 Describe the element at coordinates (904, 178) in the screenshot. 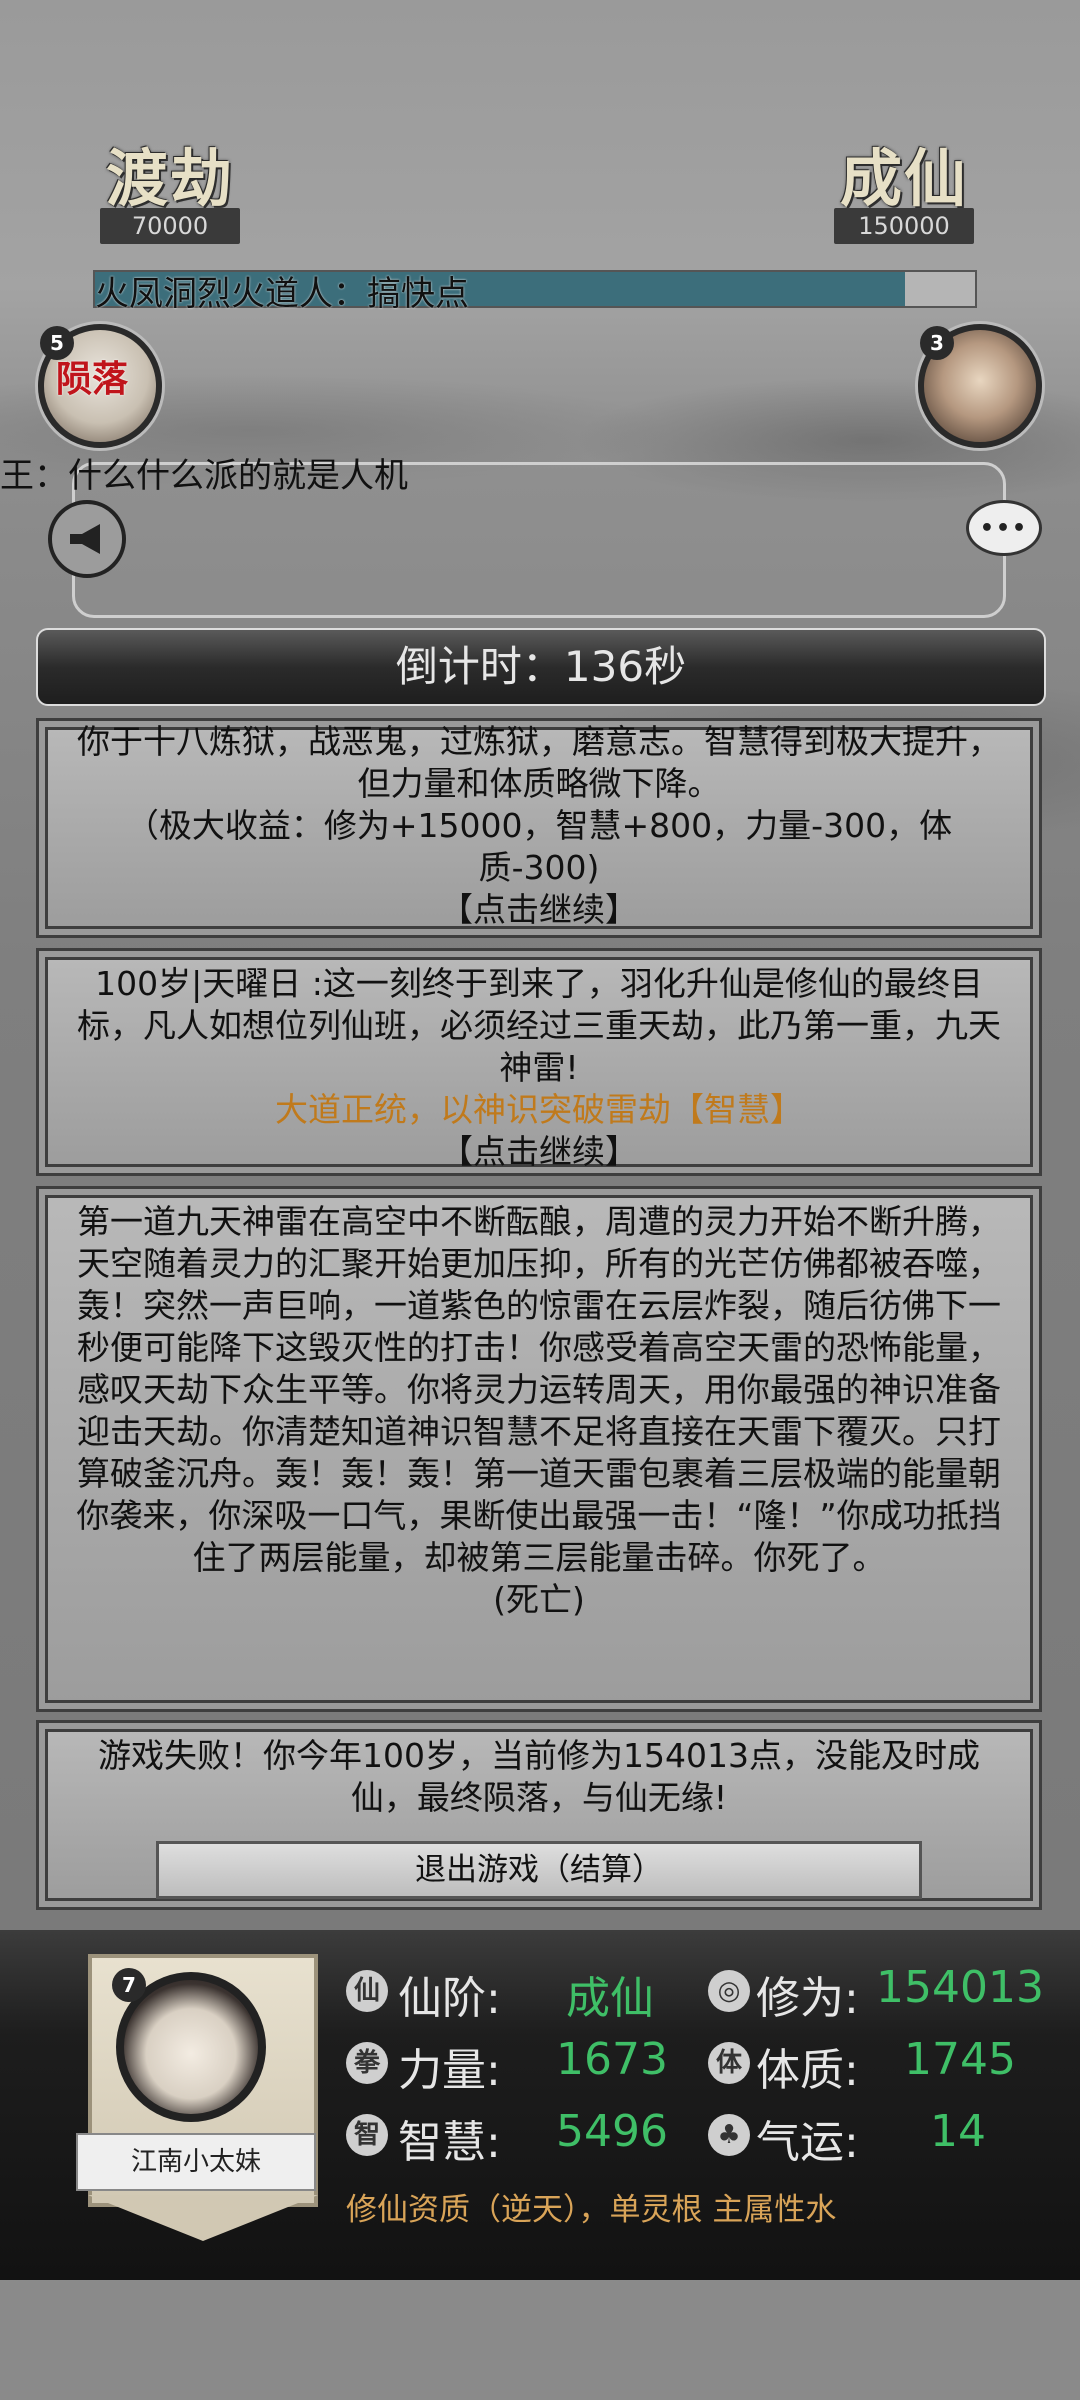

I see `stage-right-title: 成仙` at that location.